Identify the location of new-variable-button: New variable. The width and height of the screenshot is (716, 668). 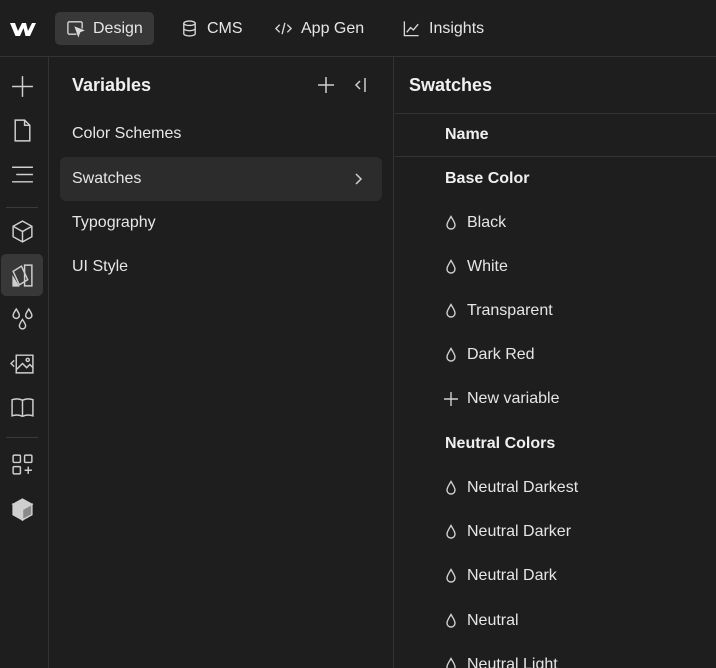
(555, 399).